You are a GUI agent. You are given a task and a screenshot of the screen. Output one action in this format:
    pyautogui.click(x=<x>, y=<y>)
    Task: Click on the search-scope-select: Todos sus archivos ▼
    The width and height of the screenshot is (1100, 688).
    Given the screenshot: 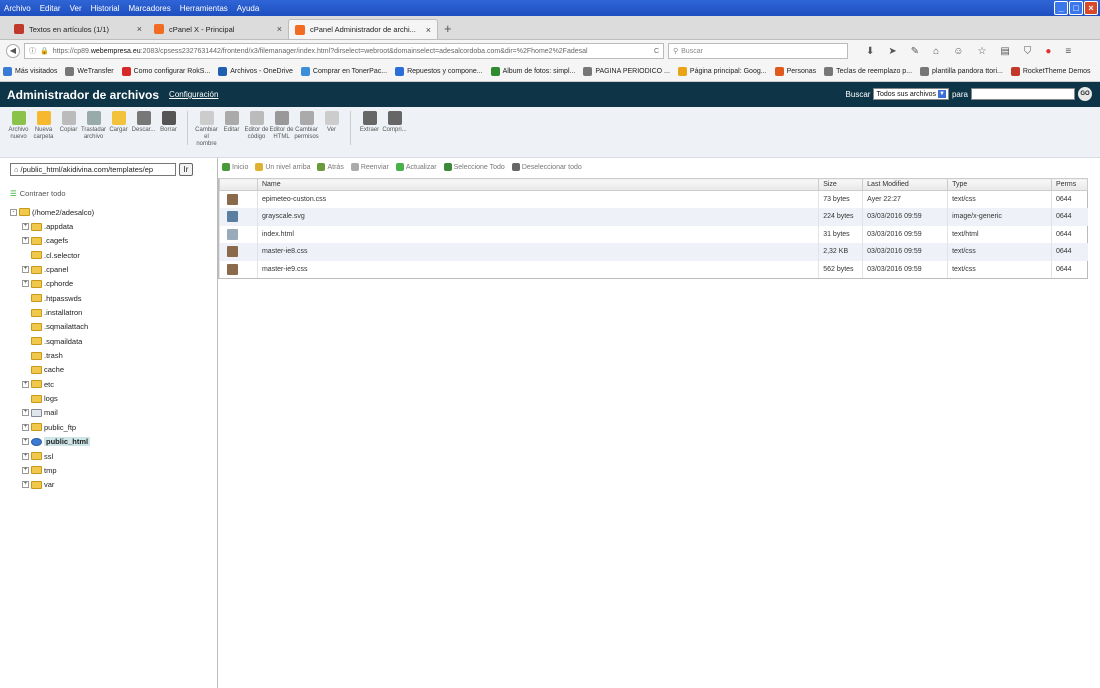 What is the action you would take?
    pyautogui.click(x=911, y=94)
    